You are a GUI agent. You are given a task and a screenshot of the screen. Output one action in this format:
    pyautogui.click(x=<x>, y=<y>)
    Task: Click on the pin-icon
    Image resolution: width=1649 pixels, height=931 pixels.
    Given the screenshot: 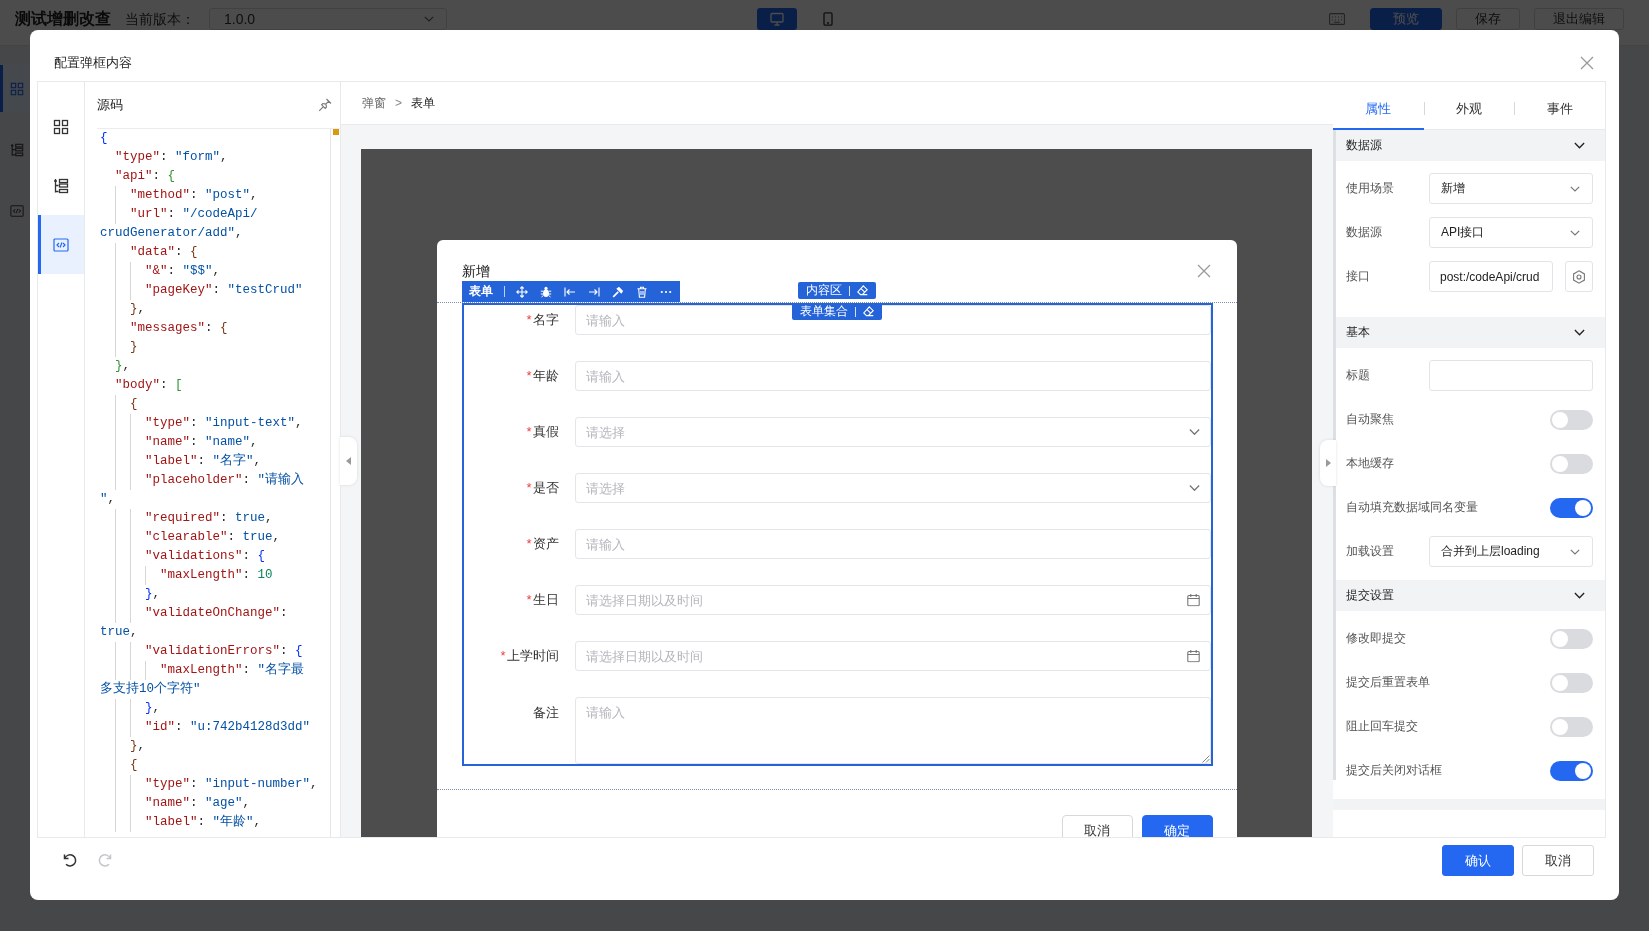 What is the action you would take?
    pyautogui.click(x=325, y=105)
    